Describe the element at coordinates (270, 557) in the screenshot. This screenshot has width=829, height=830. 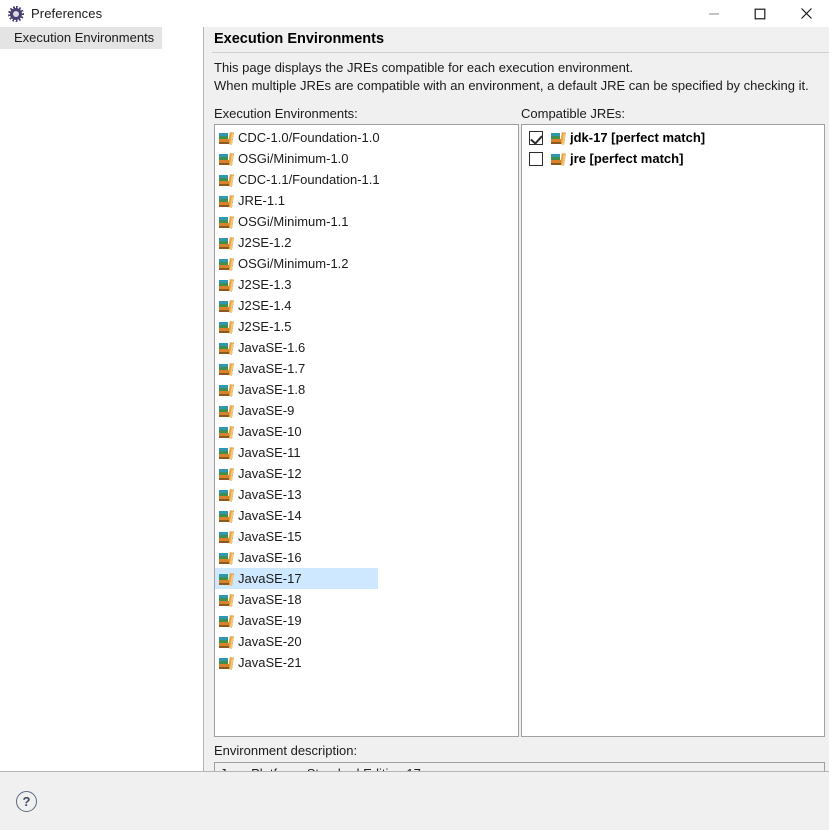
I see `execution-environment-label: JavaSE-16` at that location.